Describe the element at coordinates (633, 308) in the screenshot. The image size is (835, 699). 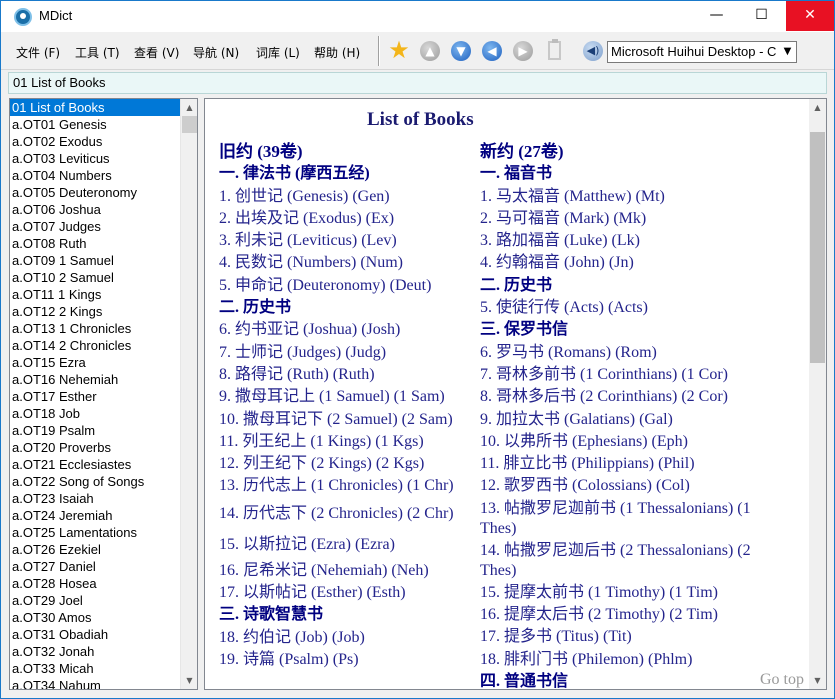
I see `book-entry: 5. 使徒行传 (Acts) (Acts)` at that location.